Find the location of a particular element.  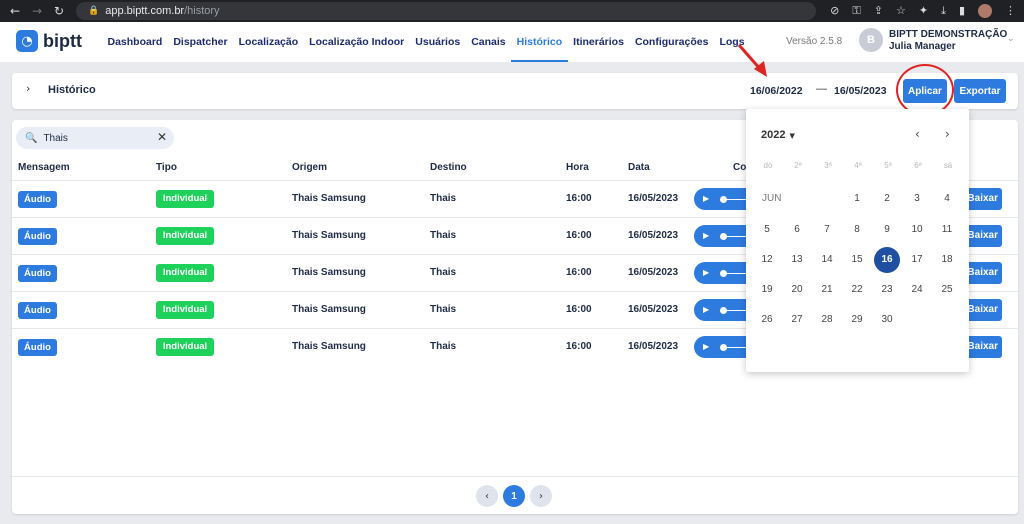

profile-avatar is located at coordinates (985, 11).